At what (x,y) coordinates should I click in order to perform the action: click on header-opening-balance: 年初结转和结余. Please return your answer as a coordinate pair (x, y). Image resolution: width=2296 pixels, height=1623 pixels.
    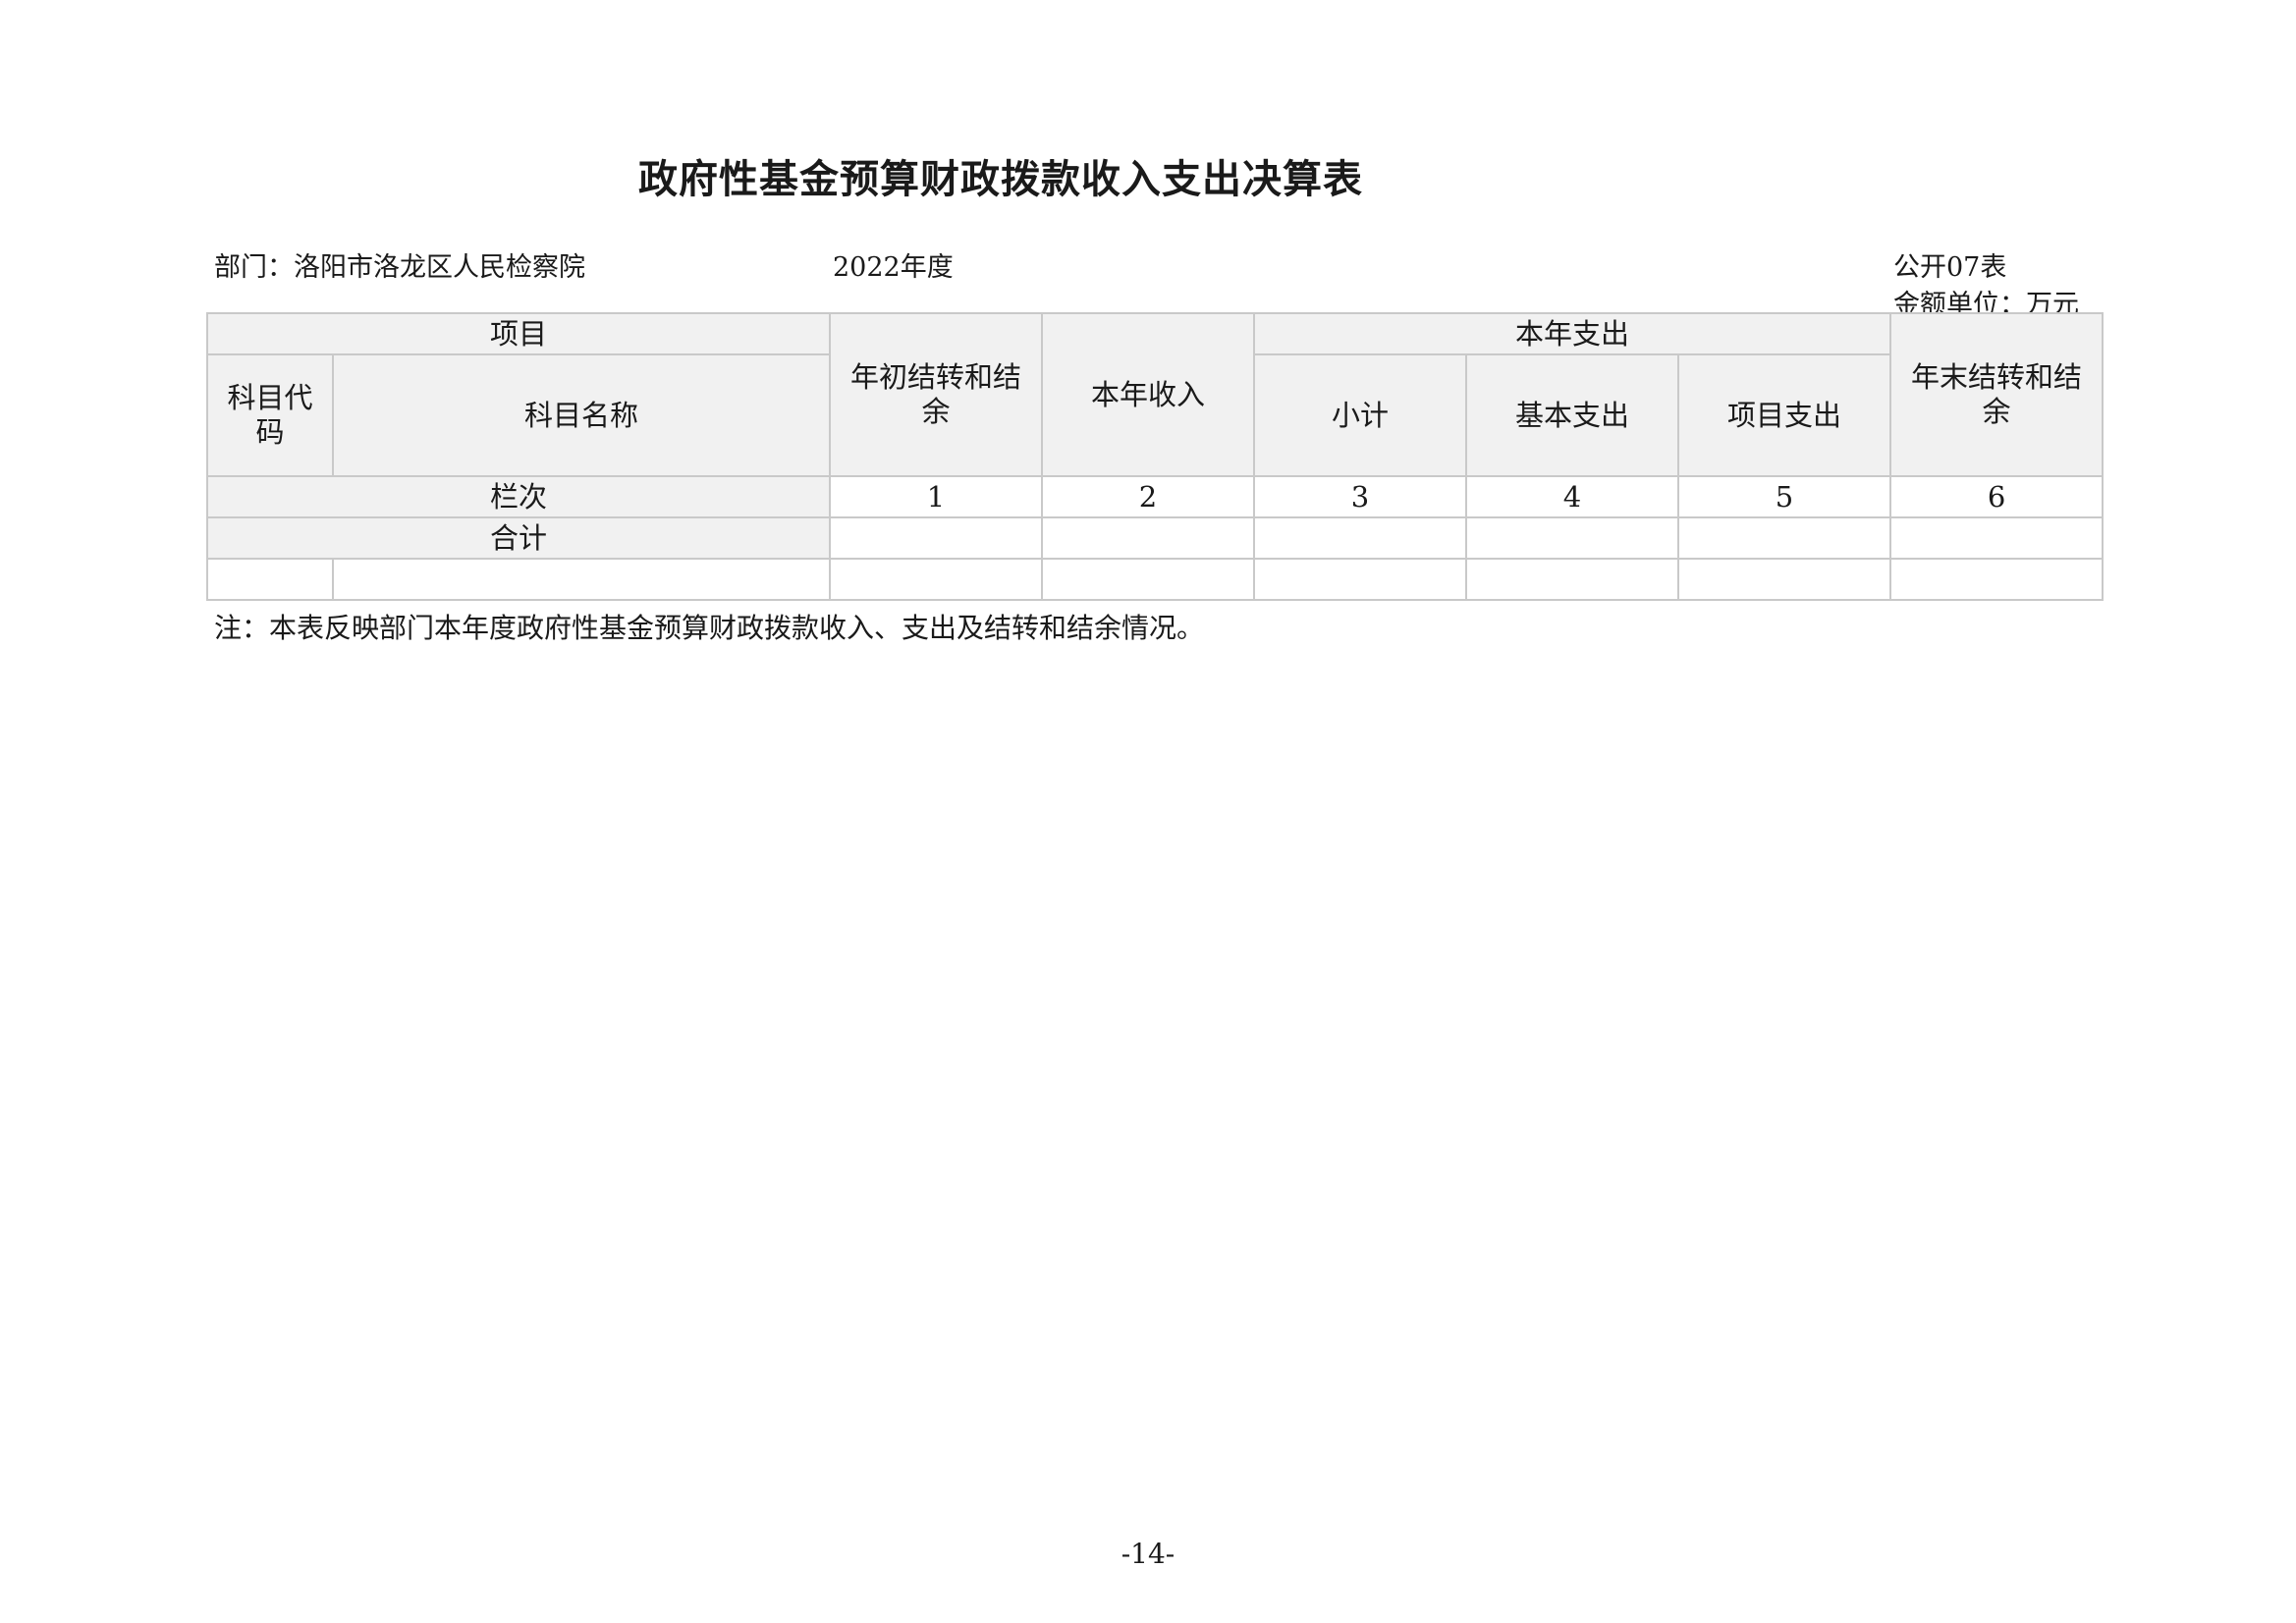
    Looking at the image, I should click on (936, 395).